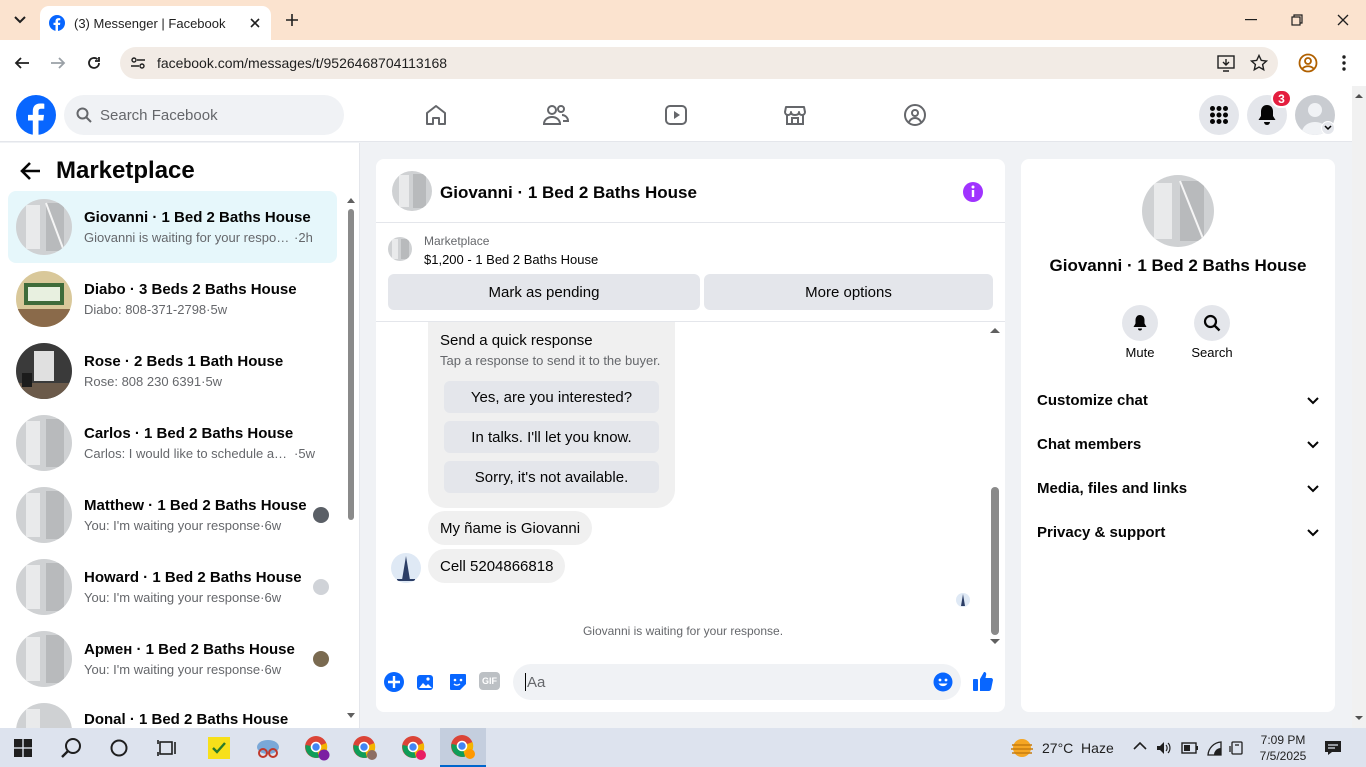 This screenshot has width=1366, height=767. Describe the element at coordinates (699, 63) in the screenshot. I see `address-bar: facebook.com/messages/t/9526468704113168` at that location.